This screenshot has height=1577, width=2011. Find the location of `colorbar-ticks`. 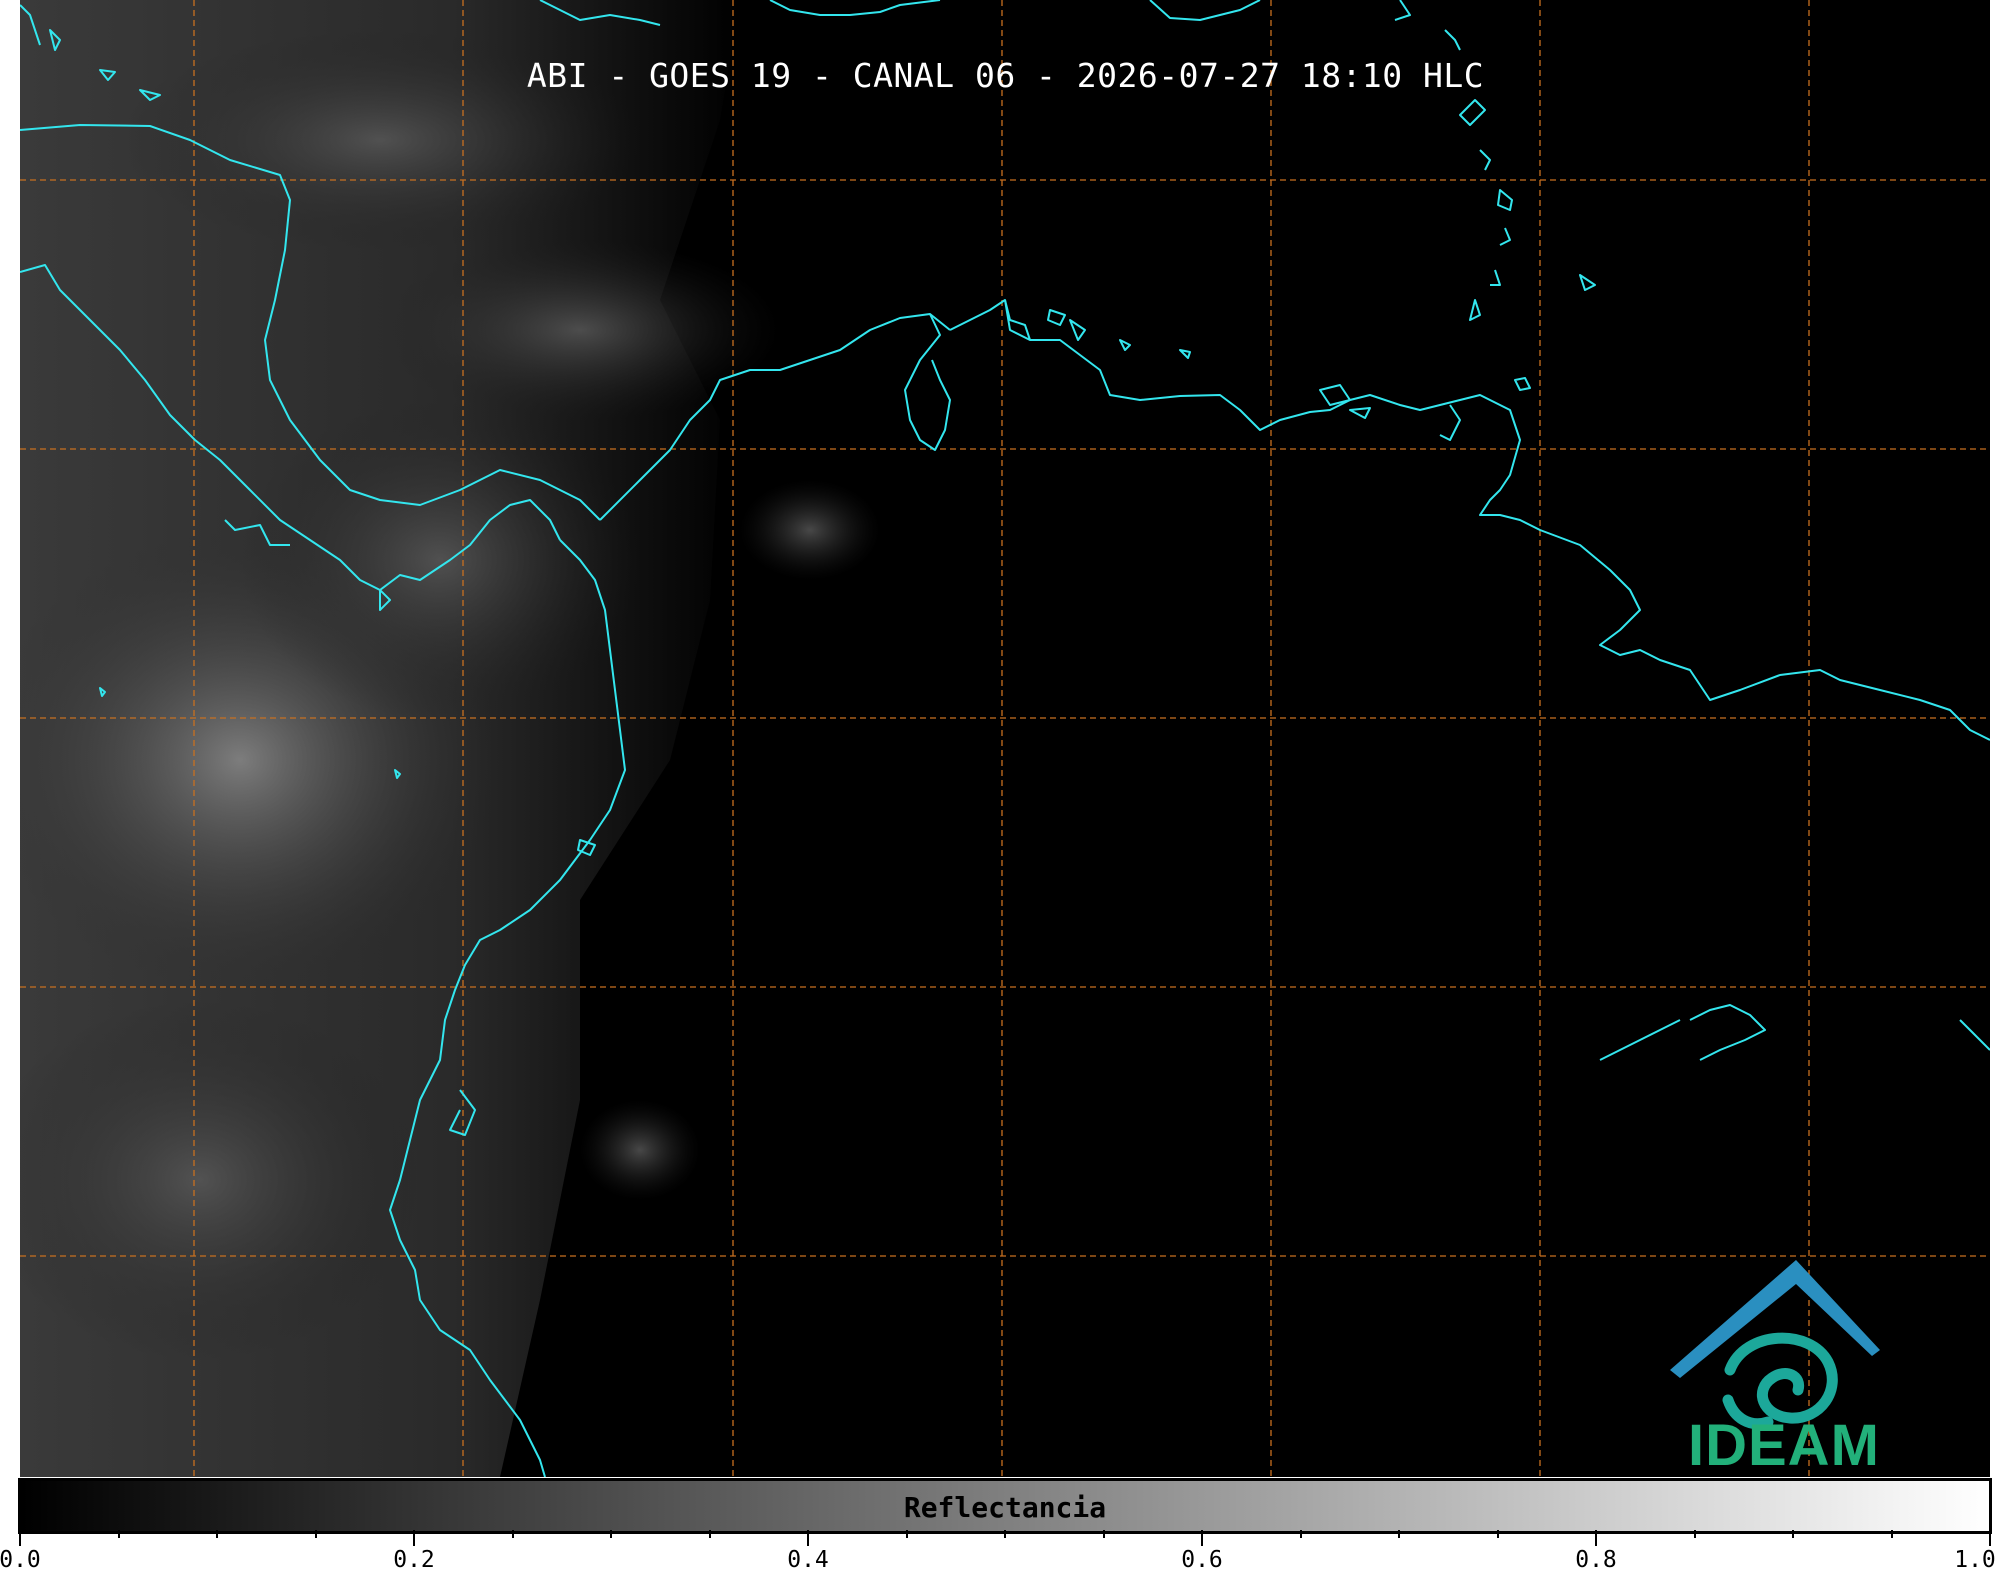

colorbar-ticks is located at coordinates (1005, 1538).